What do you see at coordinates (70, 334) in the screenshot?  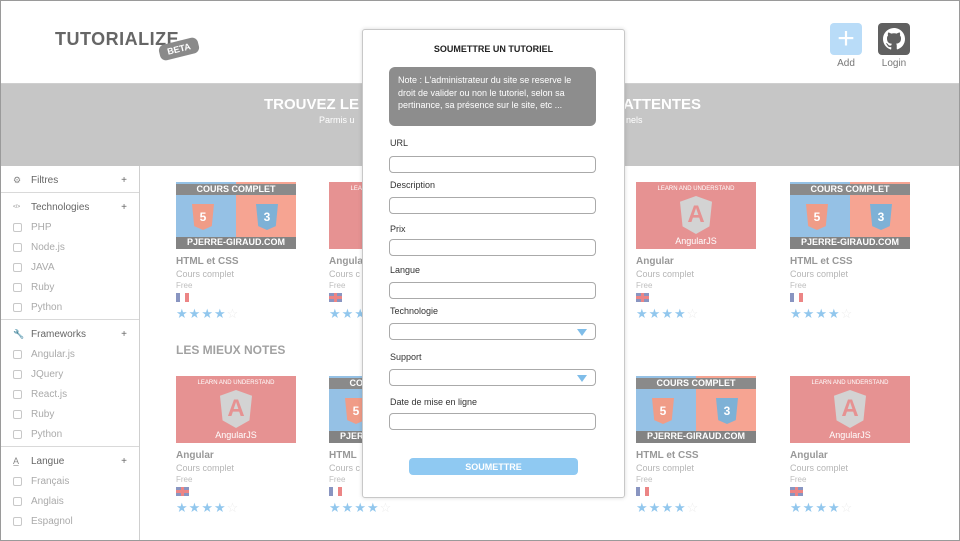 I see `frameworks-header: 🔧 Frameworks +` at bounding box center [70, 334].